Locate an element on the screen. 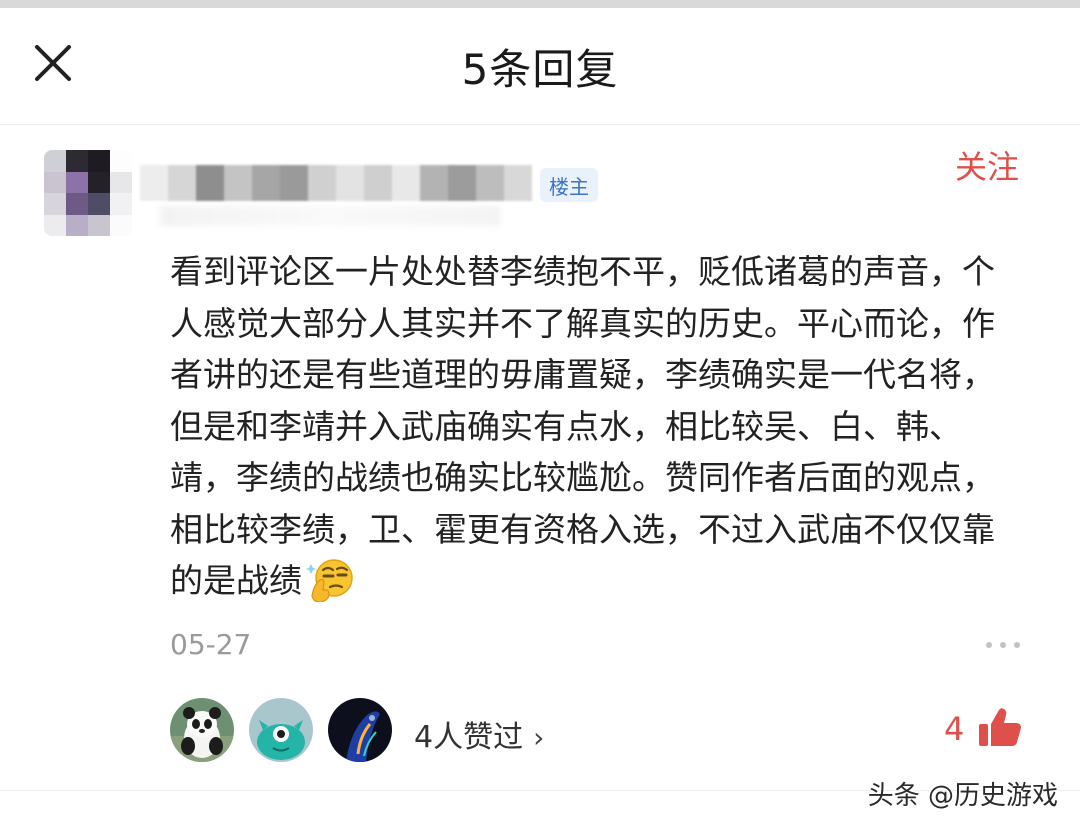 Image resolution: width=1080 pixels, height=829 pixels. author-name-censored is located at coordinates (336, 183).